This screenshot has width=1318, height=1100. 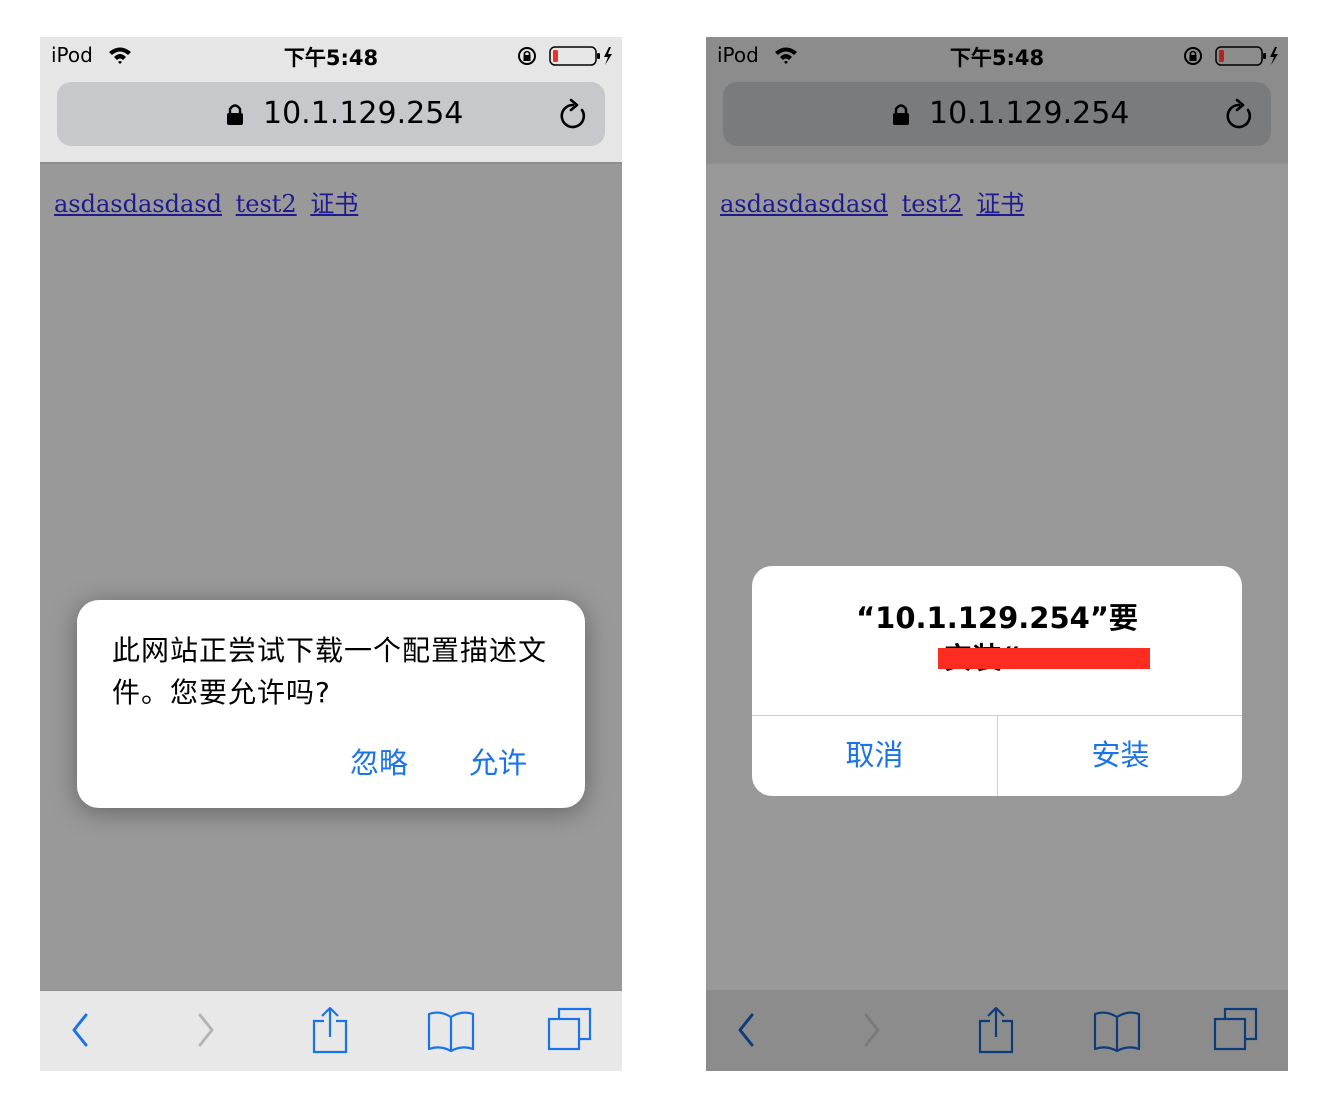 I want to click on cancel-button: 取消, so click(x=874, y=755).